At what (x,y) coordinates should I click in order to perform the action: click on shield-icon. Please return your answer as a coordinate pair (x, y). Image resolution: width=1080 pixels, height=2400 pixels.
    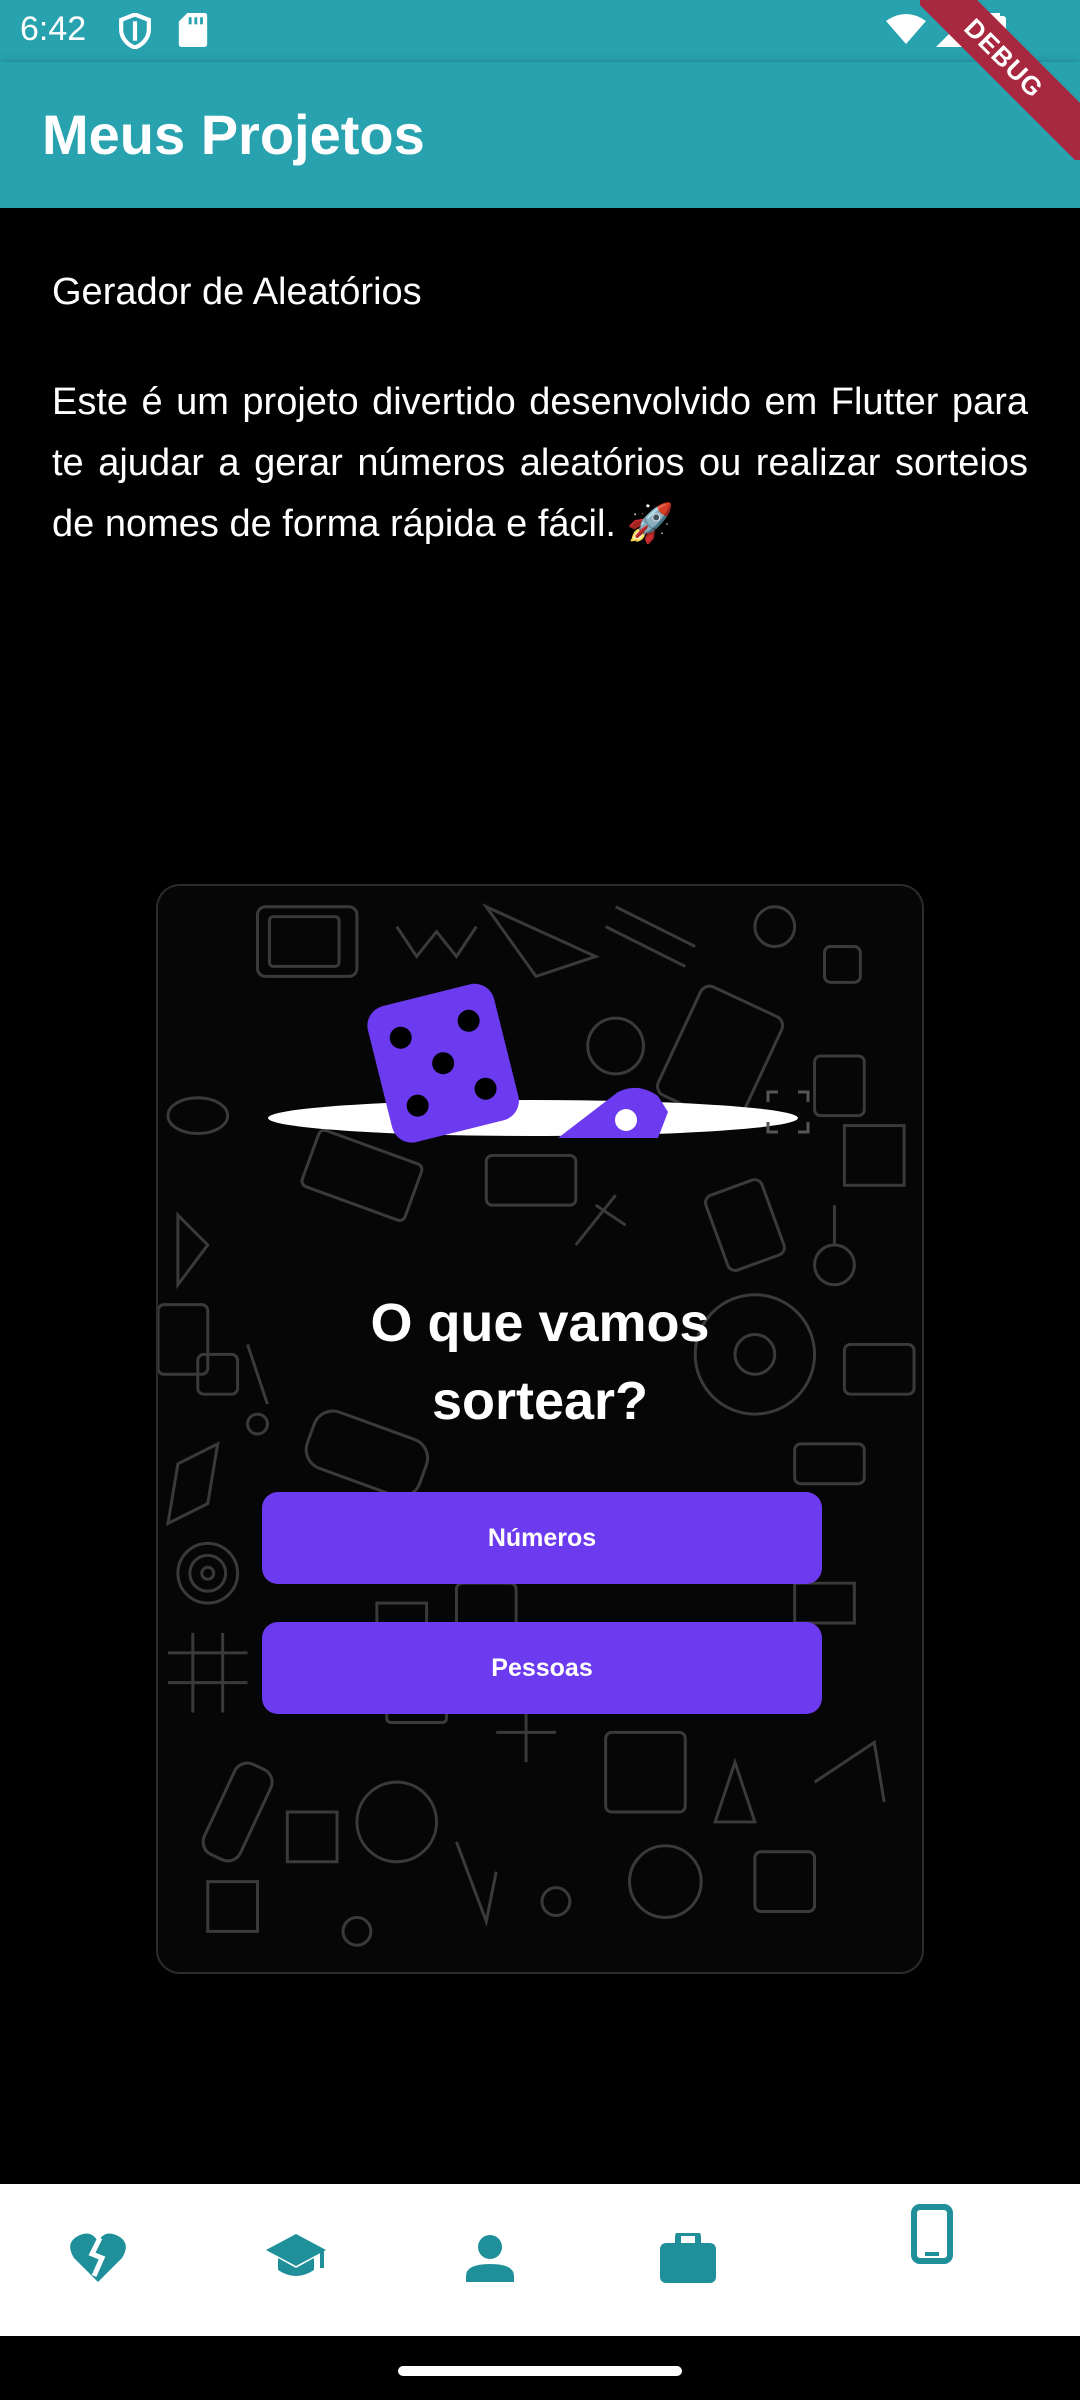
    Looking at the image, I should click on (135, 33).